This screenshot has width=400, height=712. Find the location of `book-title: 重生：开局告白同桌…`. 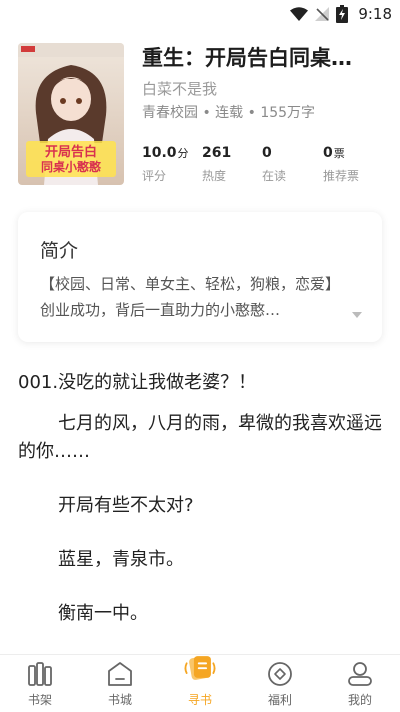

book-title: 重生：开局告白同桌… is located at coordinates (247, 58).